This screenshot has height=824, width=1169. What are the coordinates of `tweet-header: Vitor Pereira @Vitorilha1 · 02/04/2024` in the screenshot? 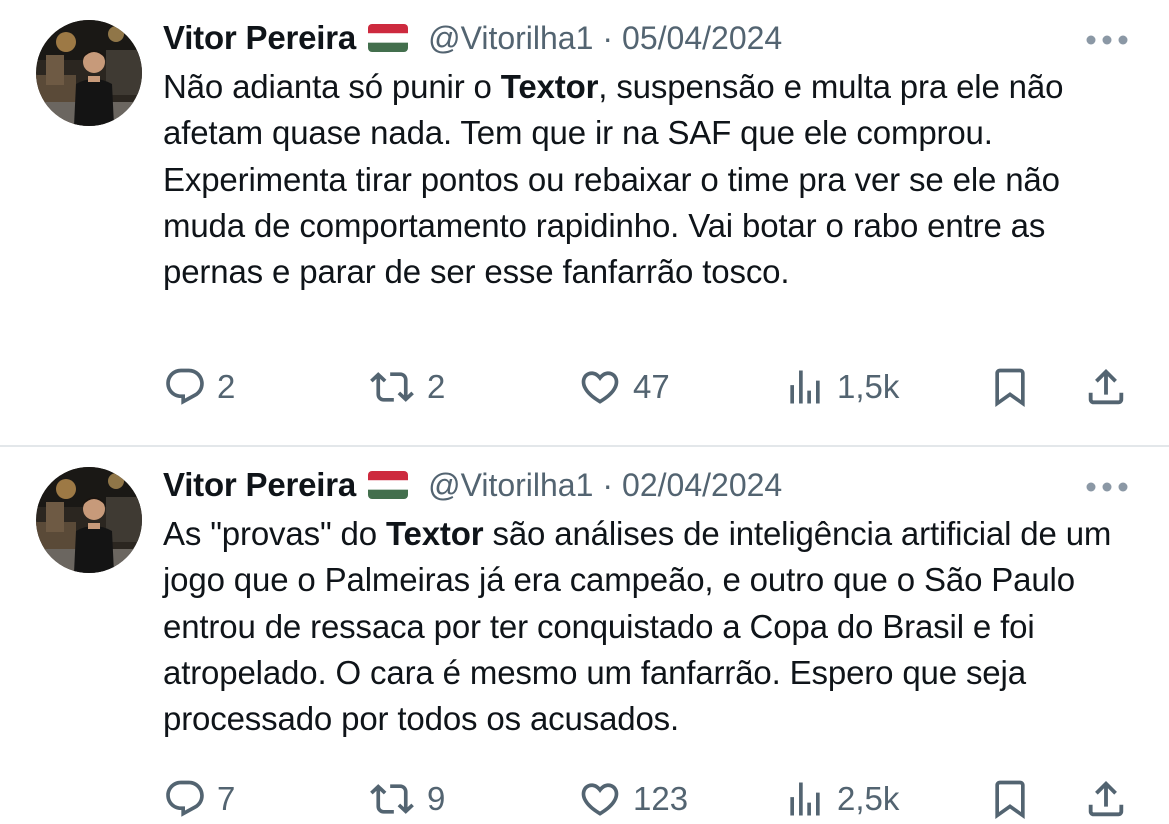 It's located at (472, 485).